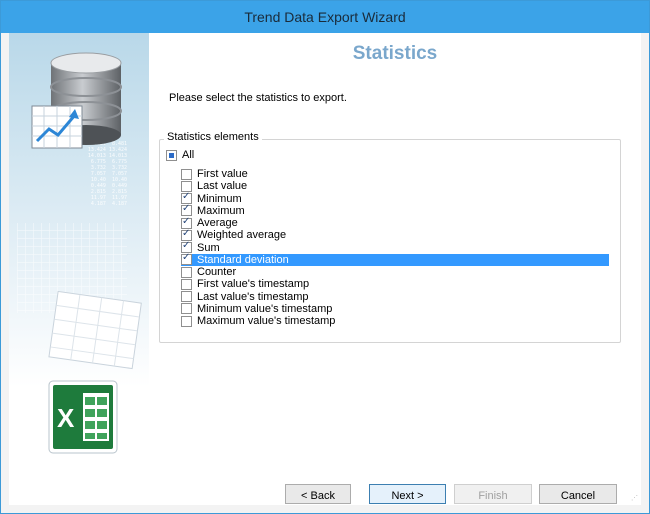  What do you see at coordinates (407, 494) in the screenshot?
I see `next-button: Next >` at bounding box center [407, 494].